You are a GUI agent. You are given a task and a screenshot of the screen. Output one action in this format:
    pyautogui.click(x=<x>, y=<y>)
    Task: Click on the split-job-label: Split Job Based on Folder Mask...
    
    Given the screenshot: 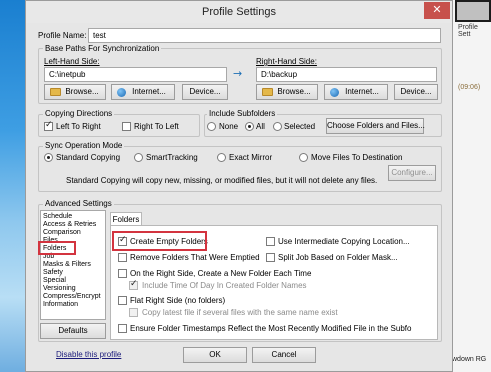 What is the action you would take?
    pyautogui.click(x=338, y=257)
    